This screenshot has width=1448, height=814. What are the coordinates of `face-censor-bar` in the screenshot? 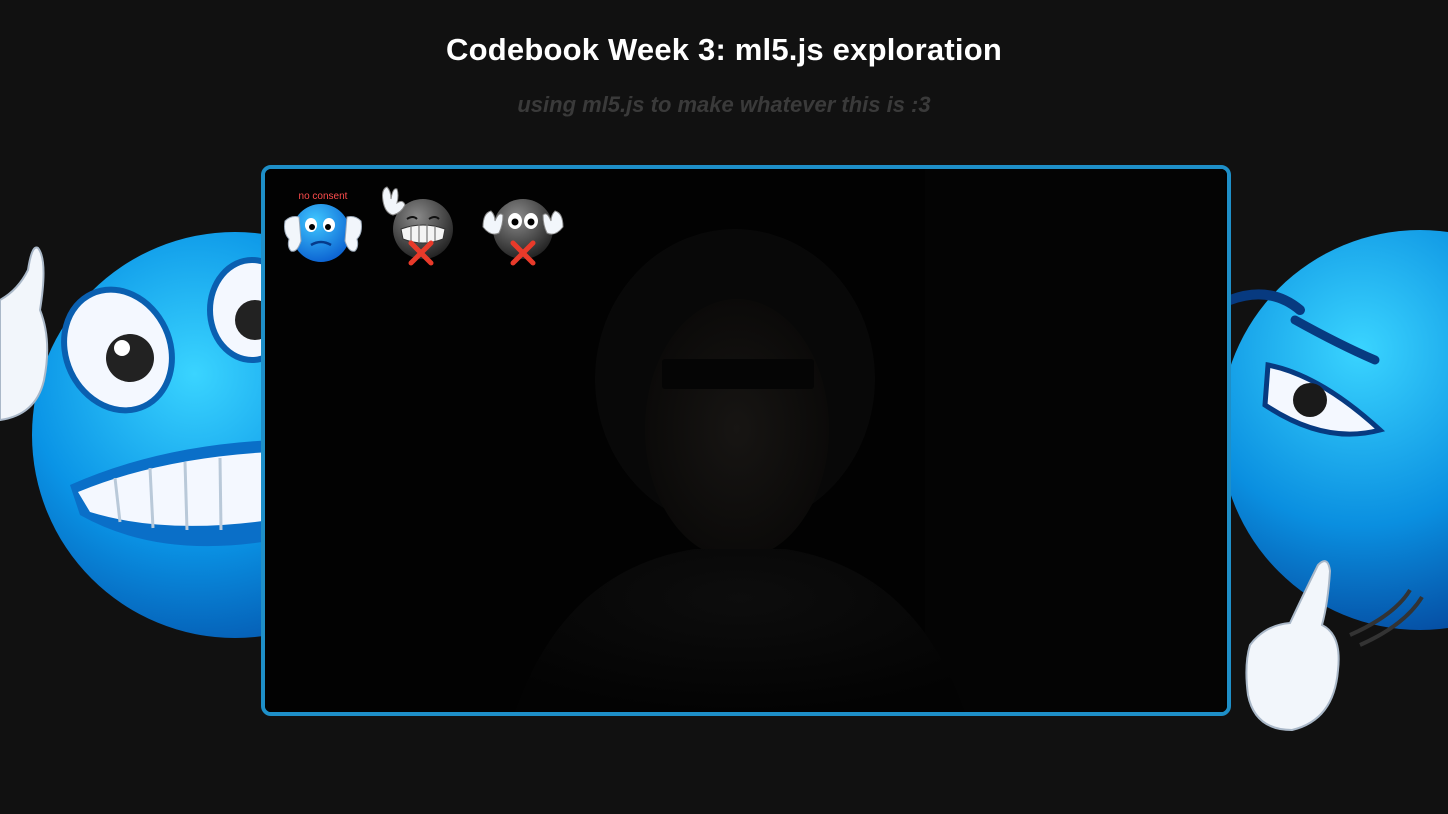 It's located at (738, 374).